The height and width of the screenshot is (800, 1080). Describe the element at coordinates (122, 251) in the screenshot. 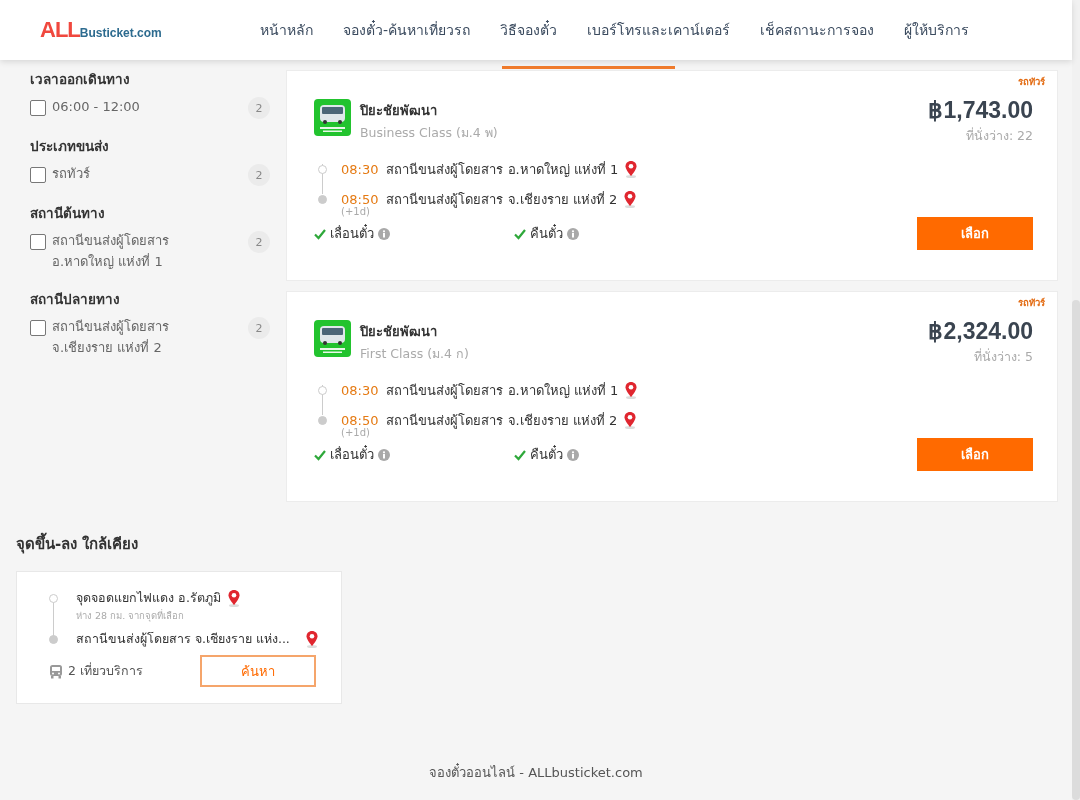

I see `filter-option-label: สถานีขนส่งผู้โดยสาร อ.หาดใหญ่ แห่งที่ 1` at that location.